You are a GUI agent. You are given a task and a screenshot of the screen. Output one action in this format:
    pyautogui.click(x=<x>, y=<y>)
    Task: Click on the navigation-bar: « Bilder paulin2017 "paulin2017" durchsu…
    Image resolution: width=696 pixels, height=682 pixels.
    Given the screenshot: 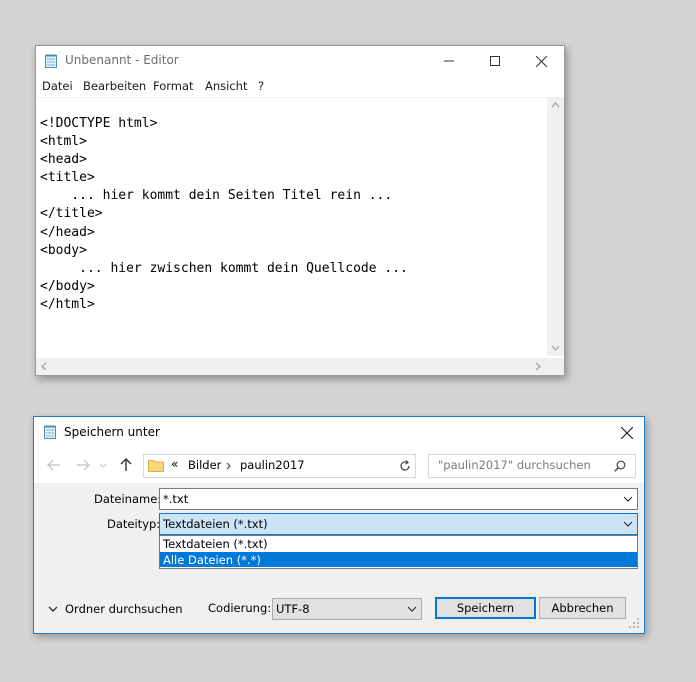 What is the action you would take?
    pyautogui.click(x=339, y=465)
    